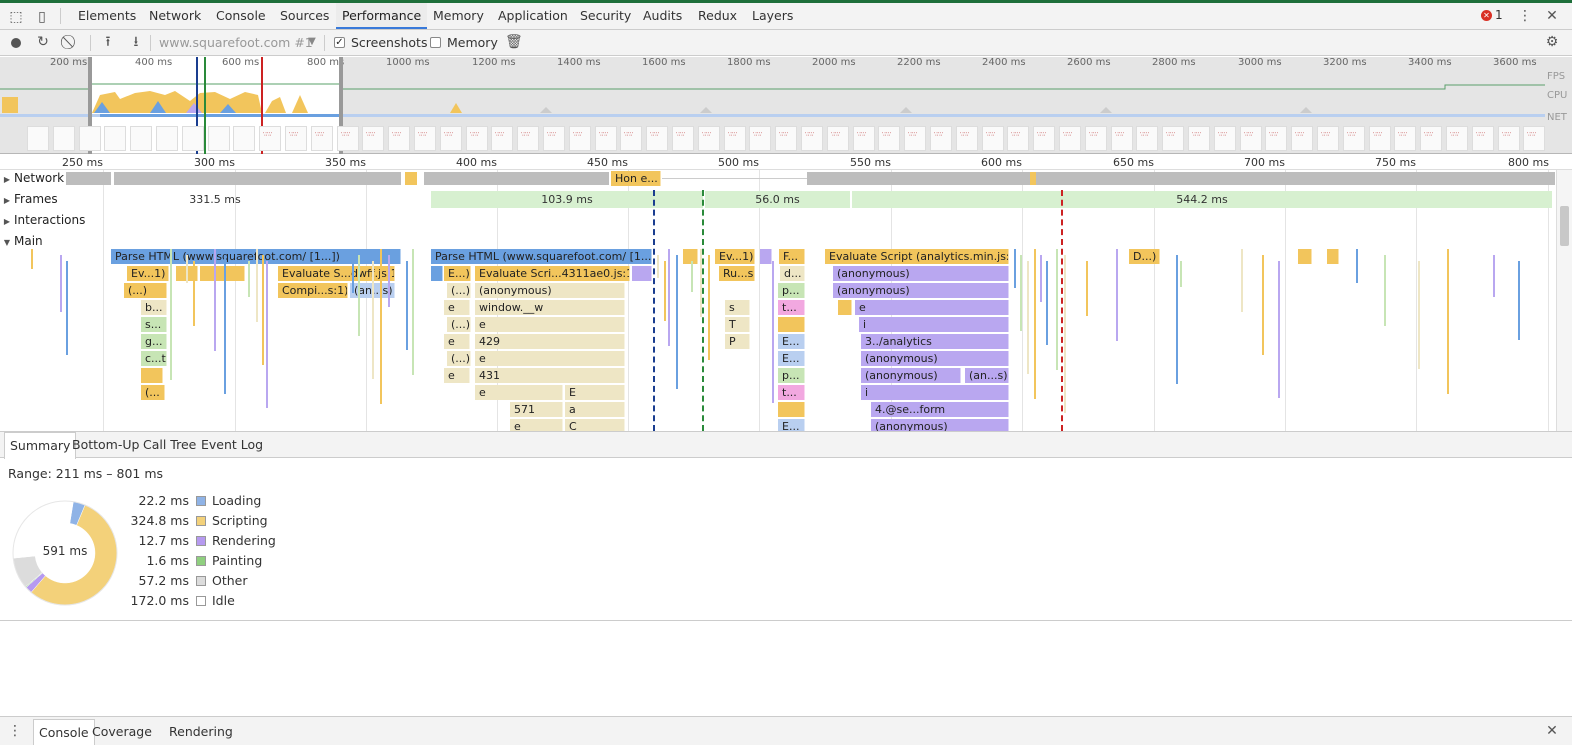  Describe the element at coordinates (42, 220) in the screenshot. I see `track-interactions: ▶ Interactions` at that location.